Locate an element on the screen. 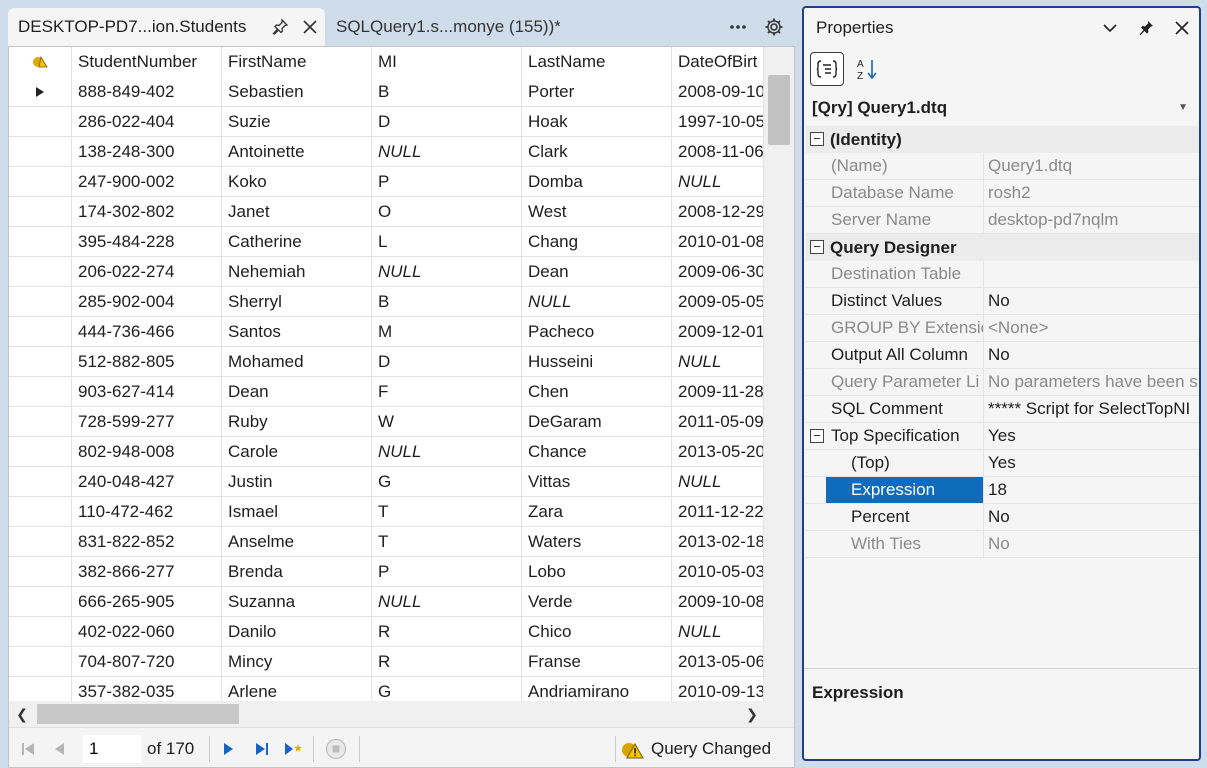  grid-cell: D is located at coordinates (447, 362).